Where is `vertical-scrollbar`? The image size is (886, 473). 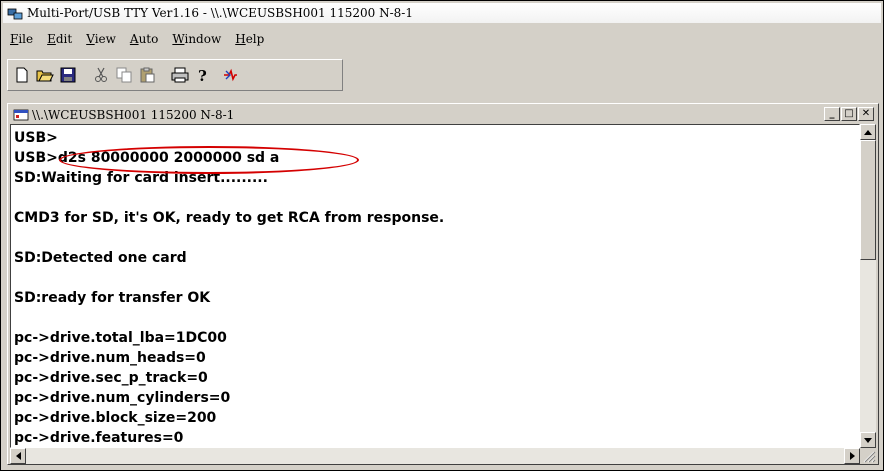
vertical-scrollbar is located at coordinates (868, 286).